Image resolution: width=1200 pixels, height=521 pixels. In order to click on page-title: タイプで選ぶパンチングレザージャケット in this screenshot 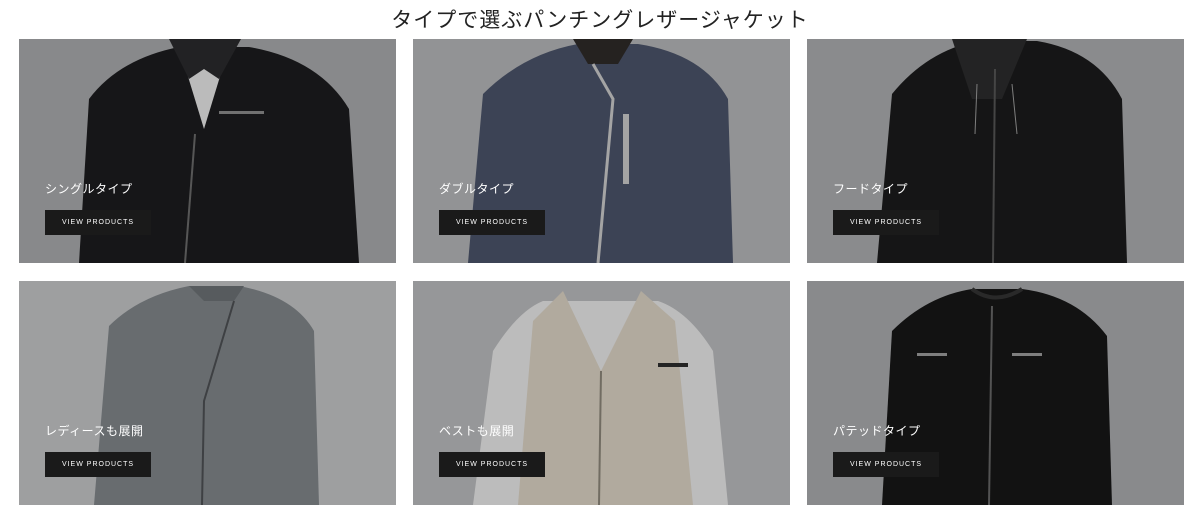, I will do `click(600, 20)`.